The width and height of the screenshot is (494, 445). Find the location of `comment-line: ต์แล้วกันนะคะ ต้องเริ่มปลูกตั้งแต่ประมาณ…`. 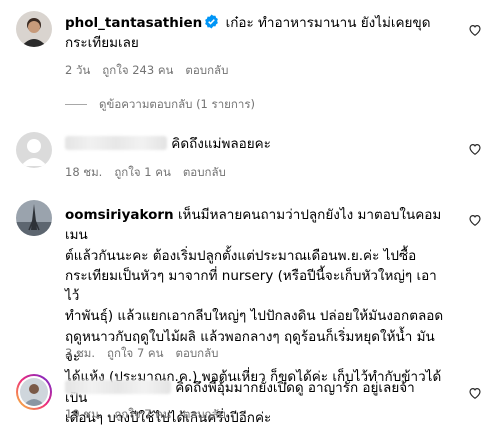

comment-line: ต์แล้วกันนะคะ ต้องเริ่มปลูกตั้งแต่ประมาณ… is located at coordinates (241, 255).